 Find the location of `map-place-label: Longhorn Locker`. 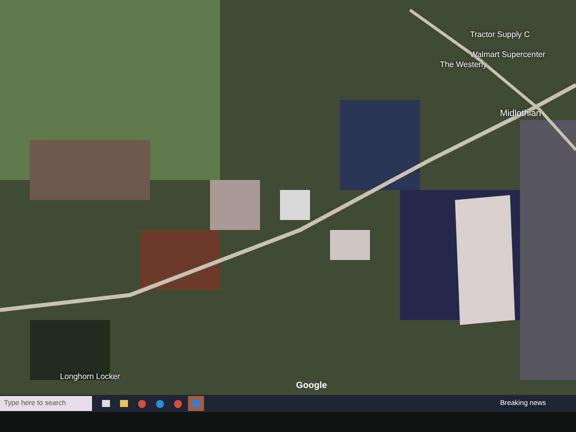

map-place-label: Longhorn Locker is located at coordinates (90, 376).